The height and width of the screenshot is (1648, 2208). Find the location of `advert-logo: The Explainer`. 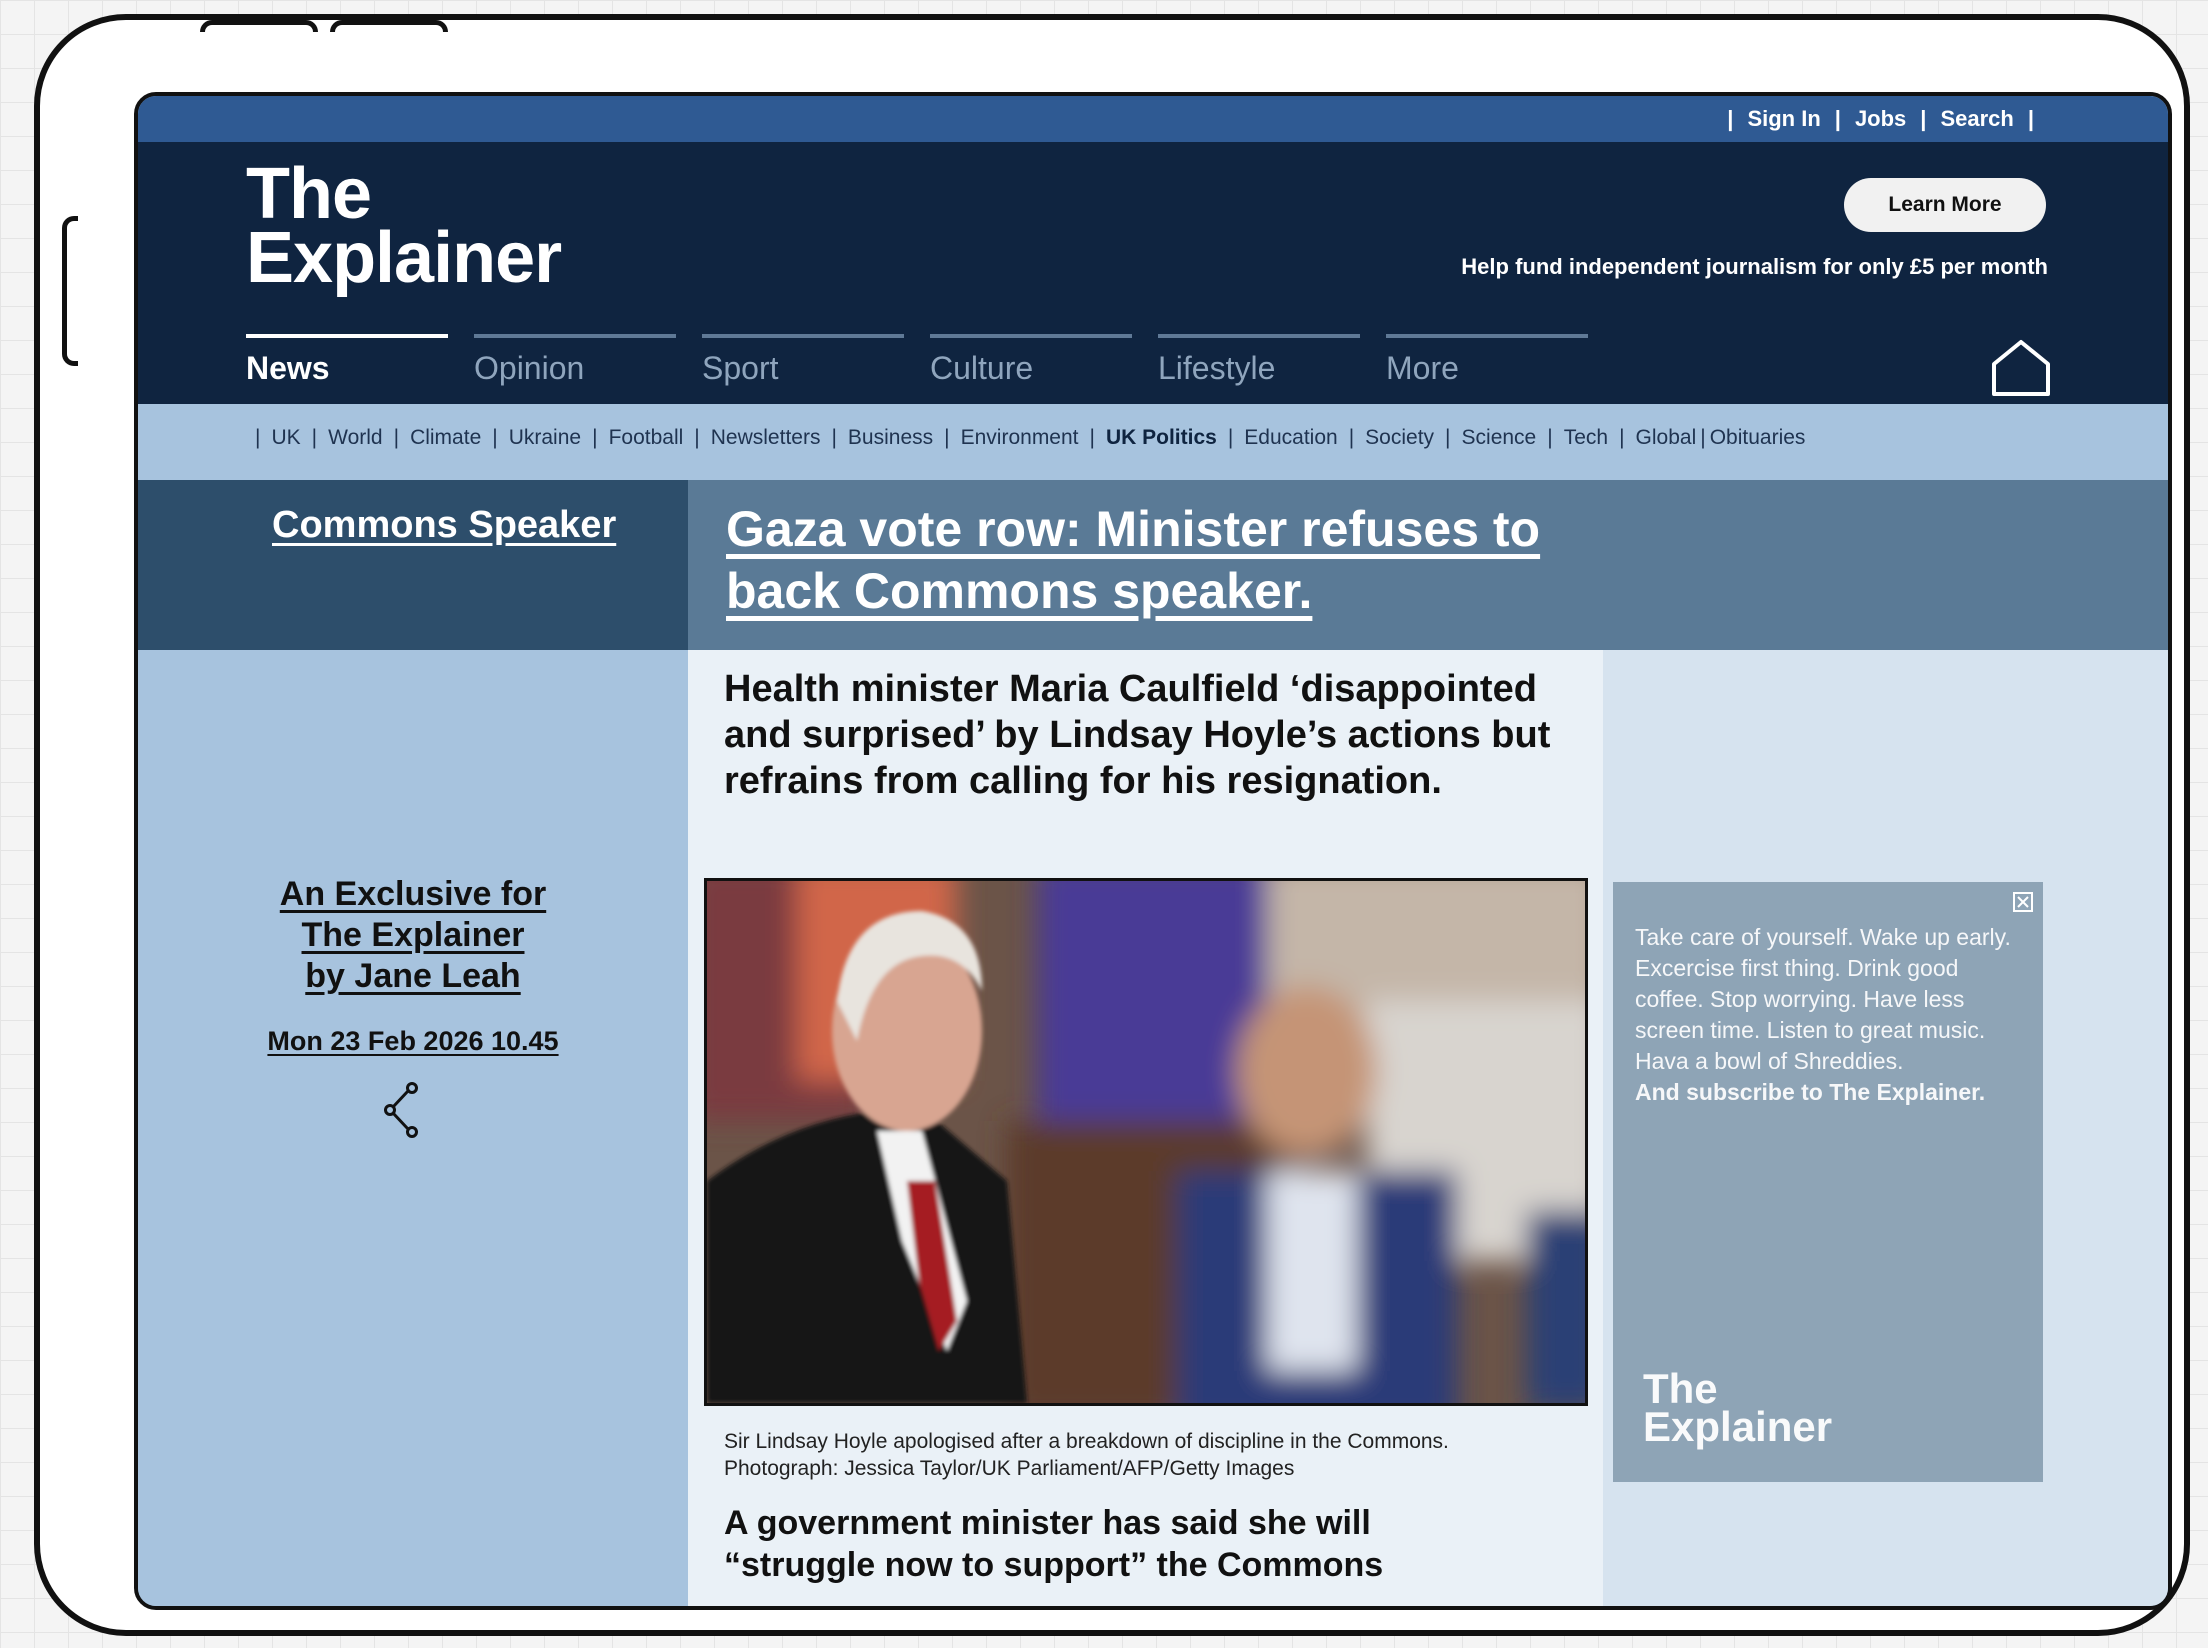

advert-logo: The Explainer is located at coordinates (1738, 1409).